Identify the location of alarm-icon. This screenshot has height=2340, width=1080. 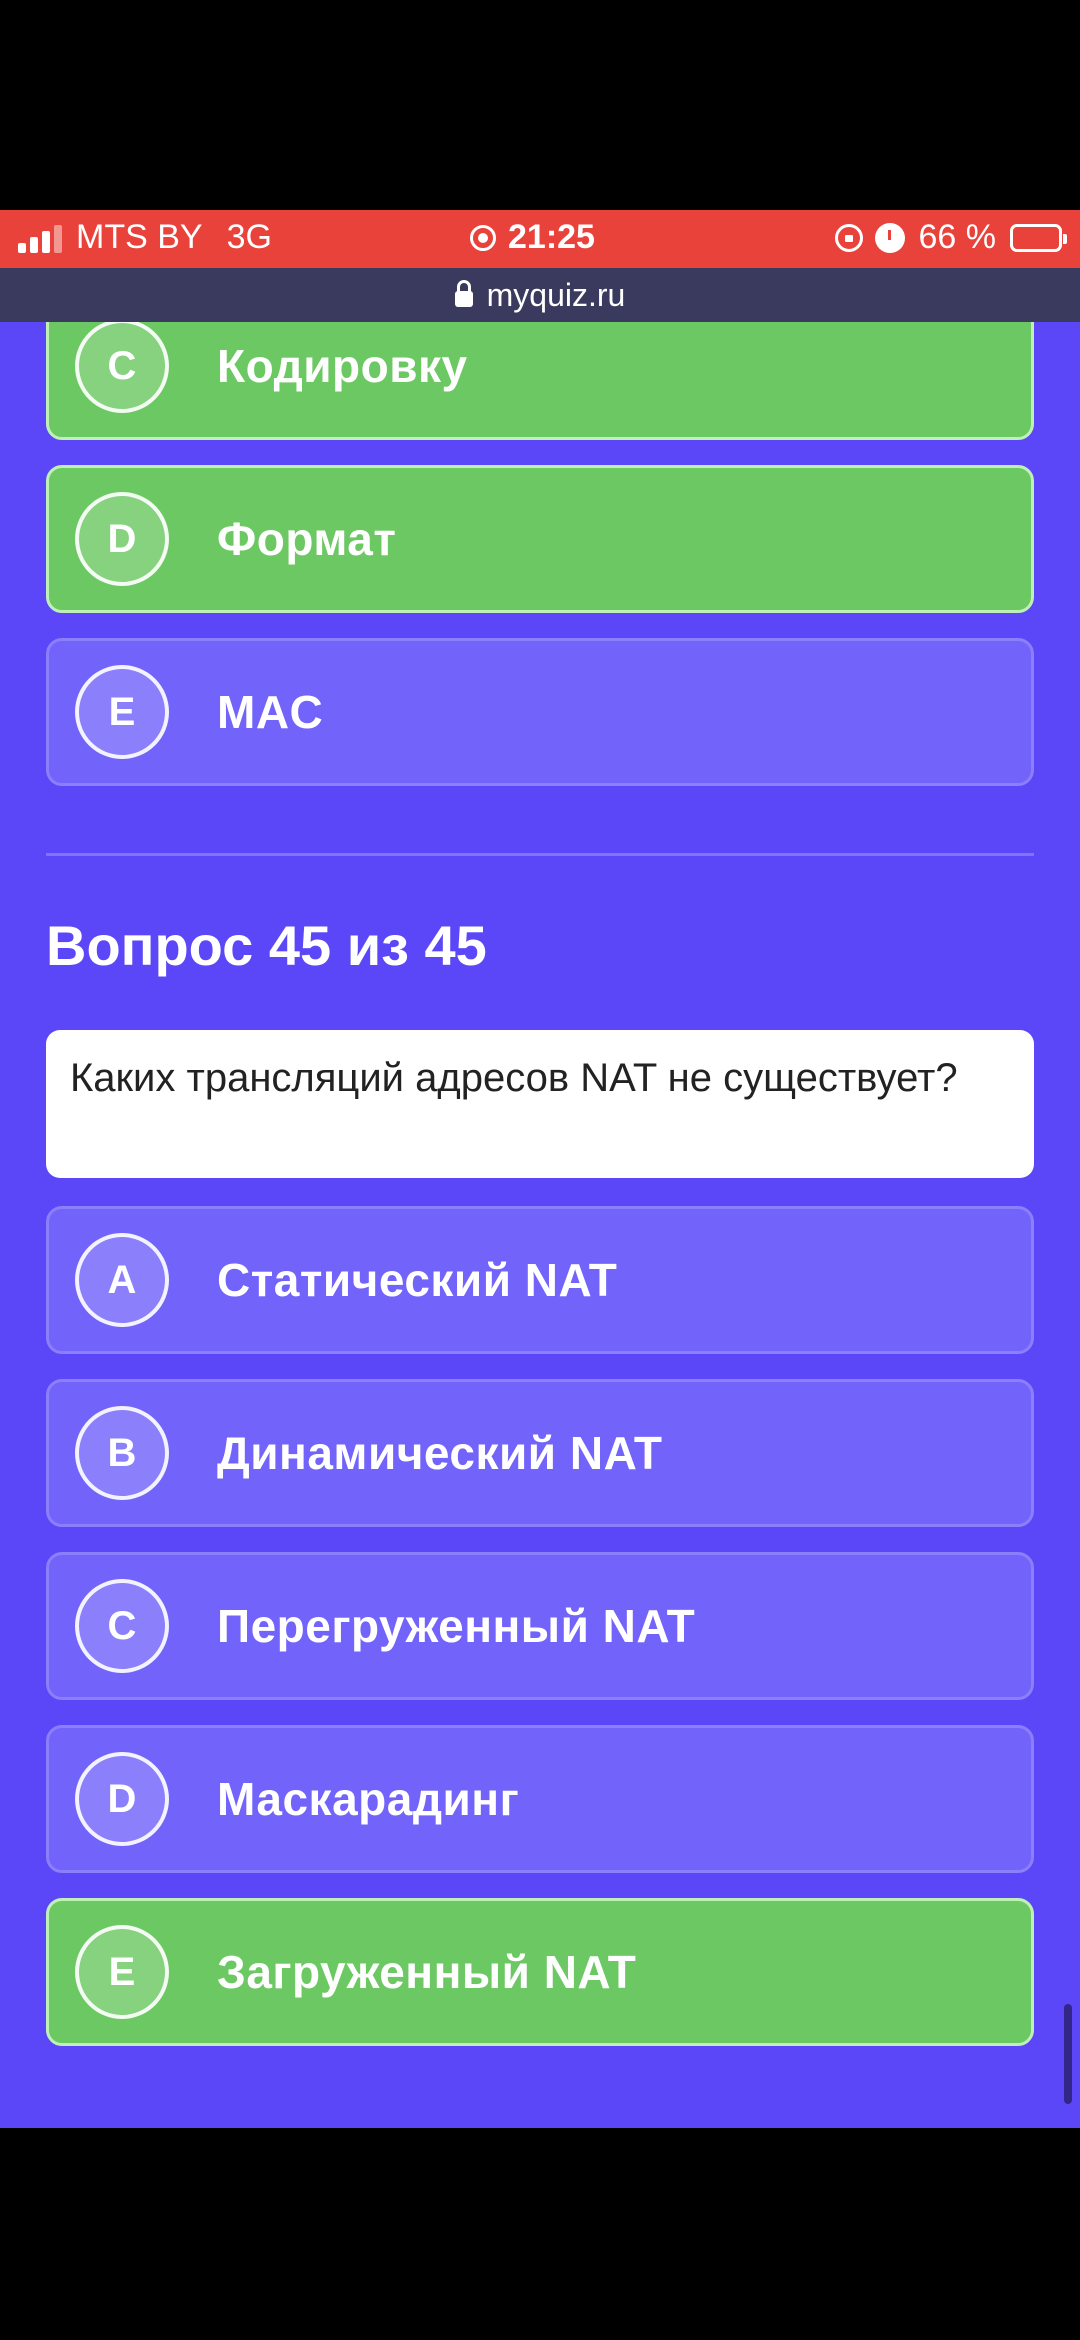
(889, 237).